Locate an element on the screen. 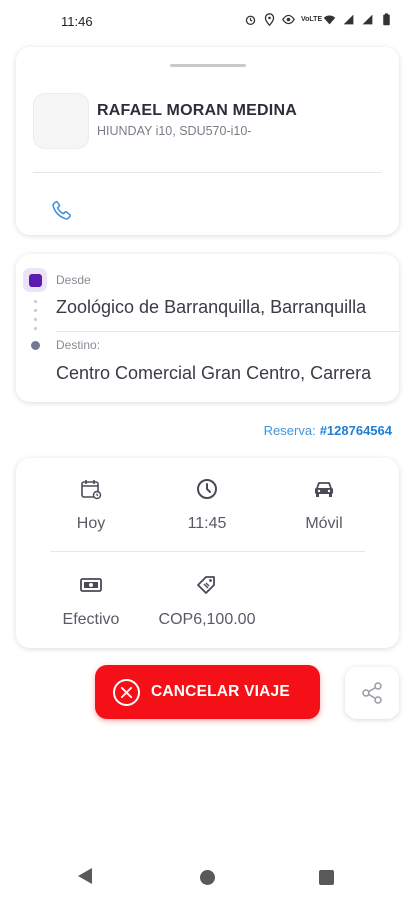 Image resolution: width=415 pixels, height=900 pixels. share-button is located at coordinates (372, 693).